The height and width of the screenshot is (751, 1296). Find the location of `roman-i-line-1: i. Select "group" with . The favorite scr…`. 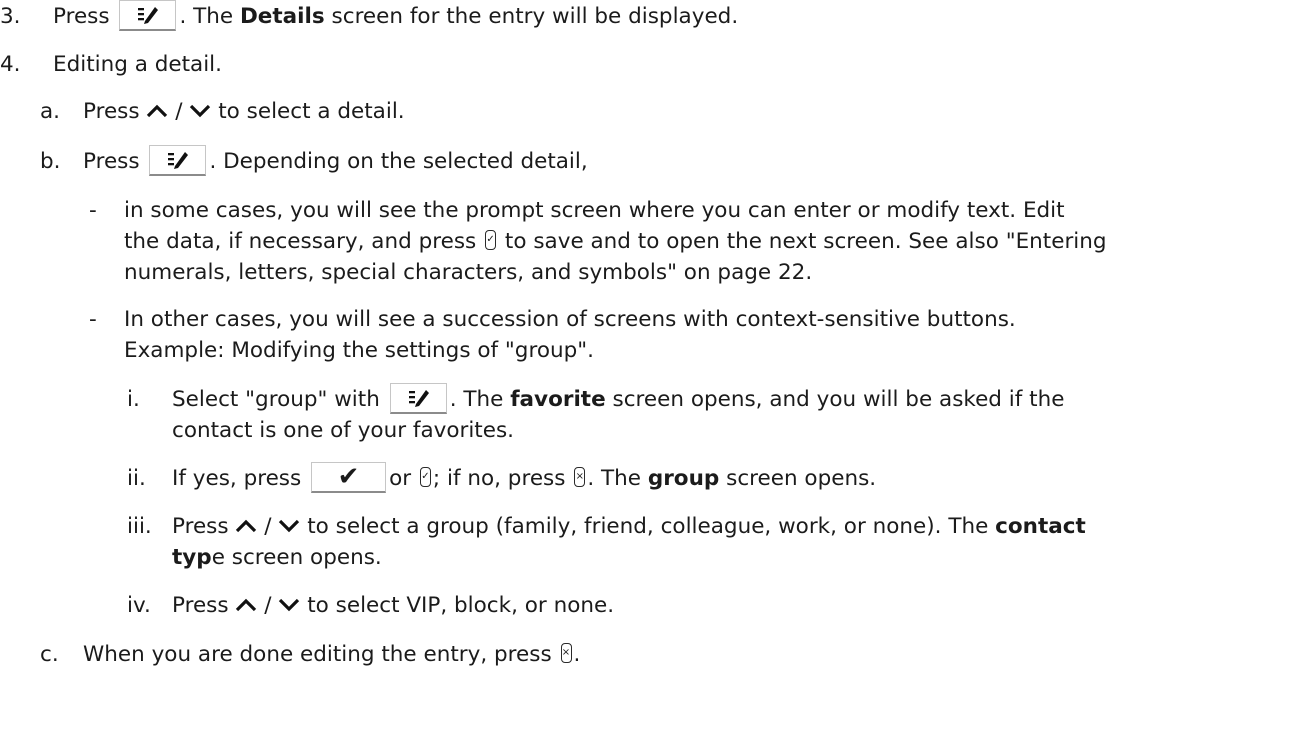

roman-i-line-1: i. Select "group" with . The favorite scr… is located at coordinates (595, 398).